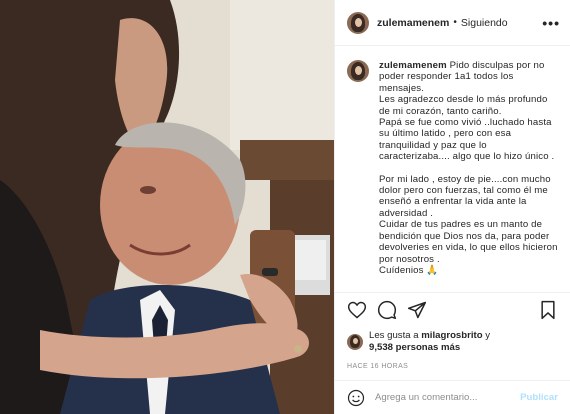  I want to click on paper-plane-icon, so click(417, 310).